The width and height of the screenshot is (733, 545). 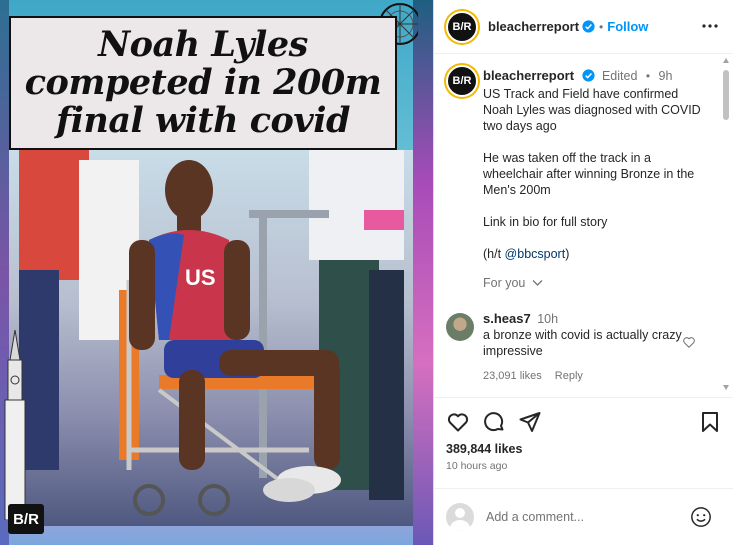 I want to click on add-comment-input, so click(x=586, y=517).